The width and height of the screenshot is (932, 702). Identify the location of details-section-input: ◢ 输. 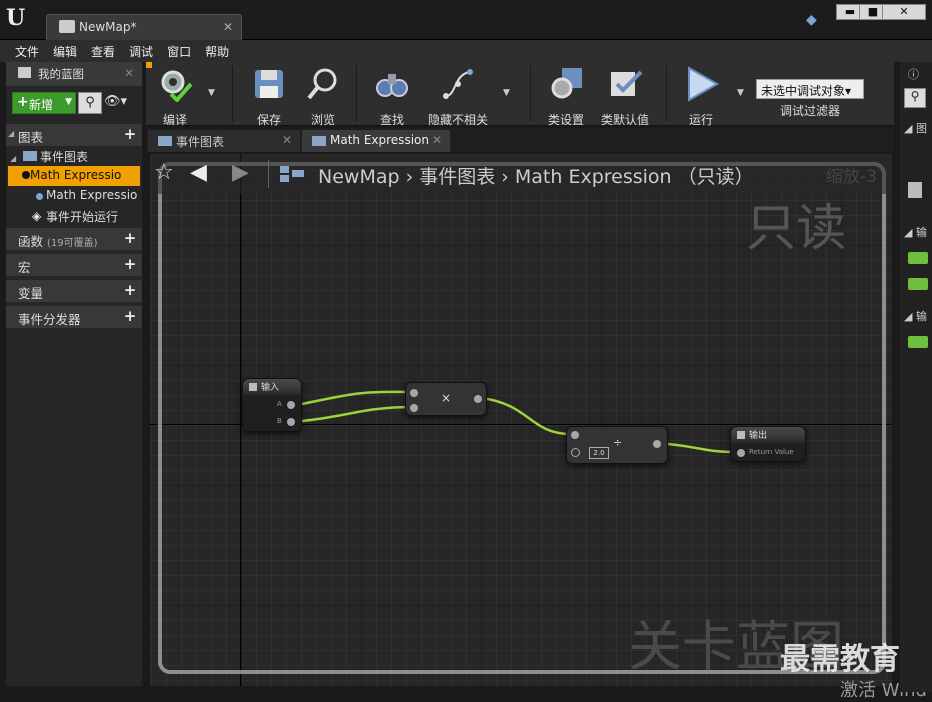
(917, 232).